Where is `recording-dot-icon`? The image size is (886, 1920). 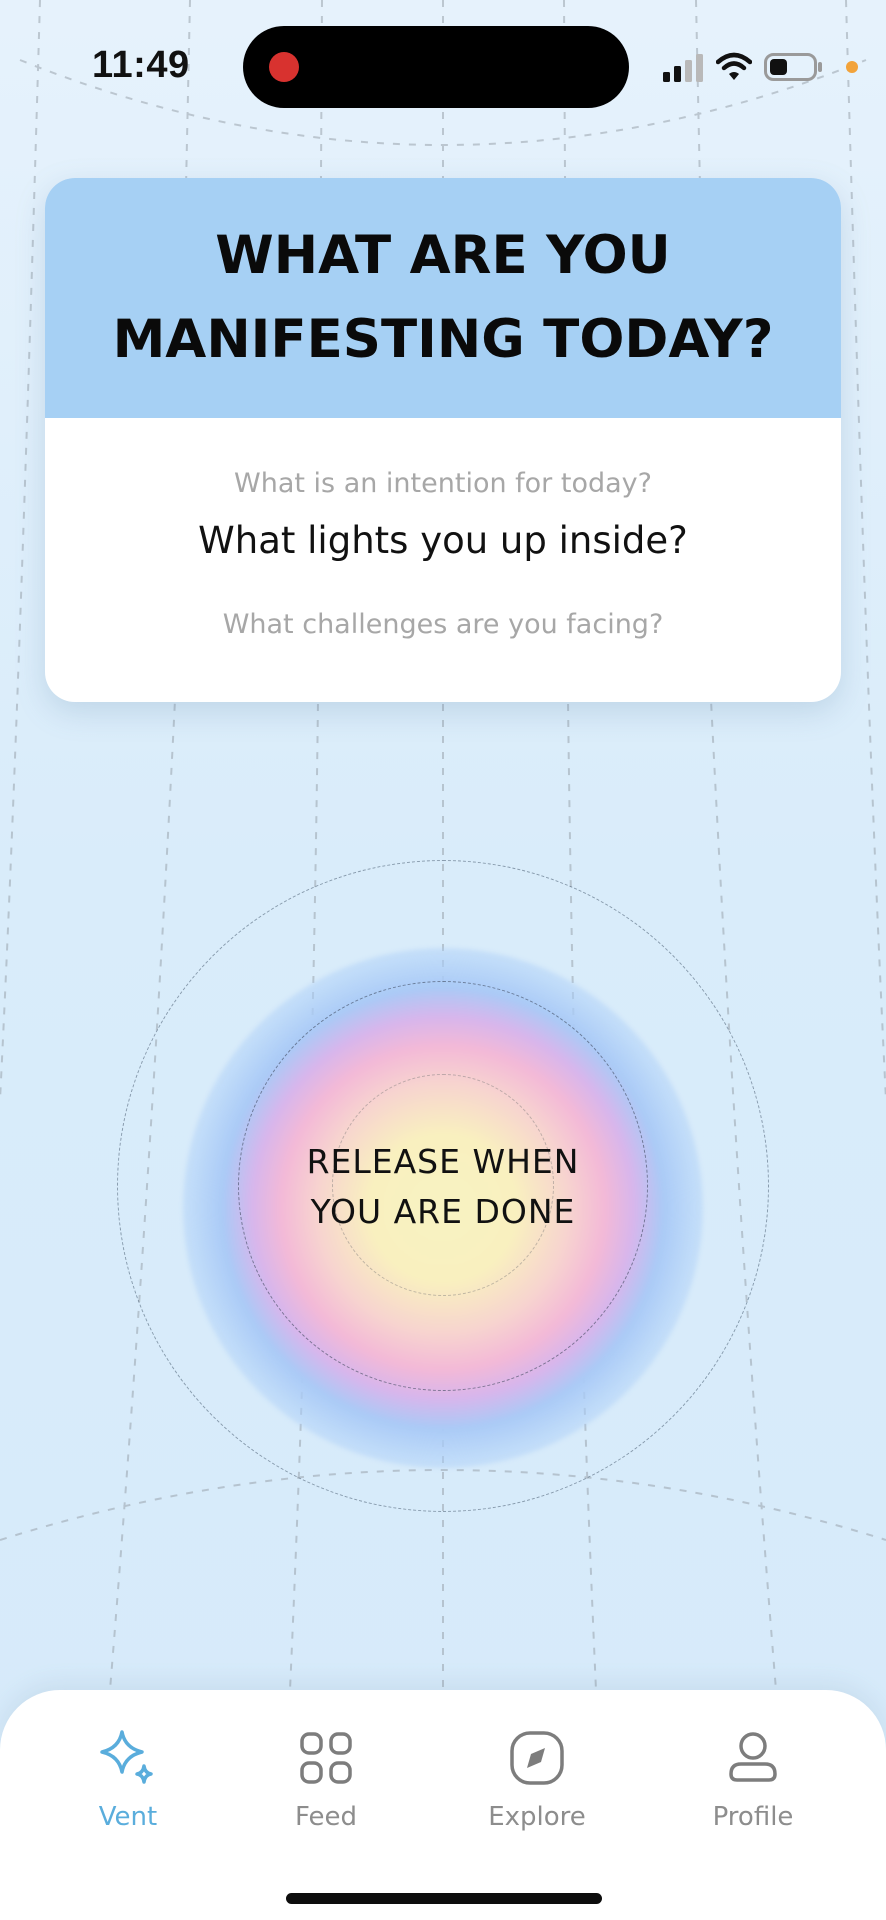
recording-dot-icon is located at coordinates (284, 67).